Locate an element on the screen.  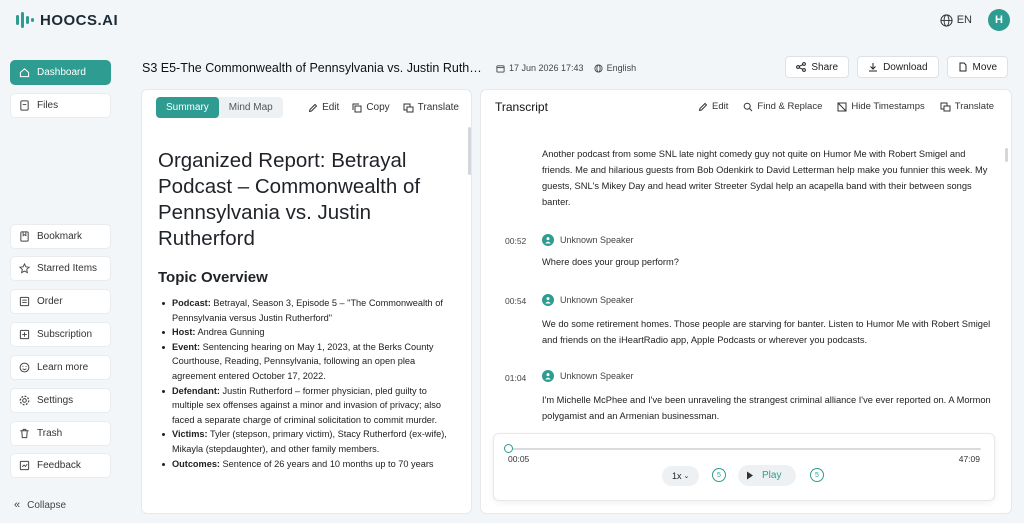
section-title: Topic Overview is located at coordinates (213, 277).